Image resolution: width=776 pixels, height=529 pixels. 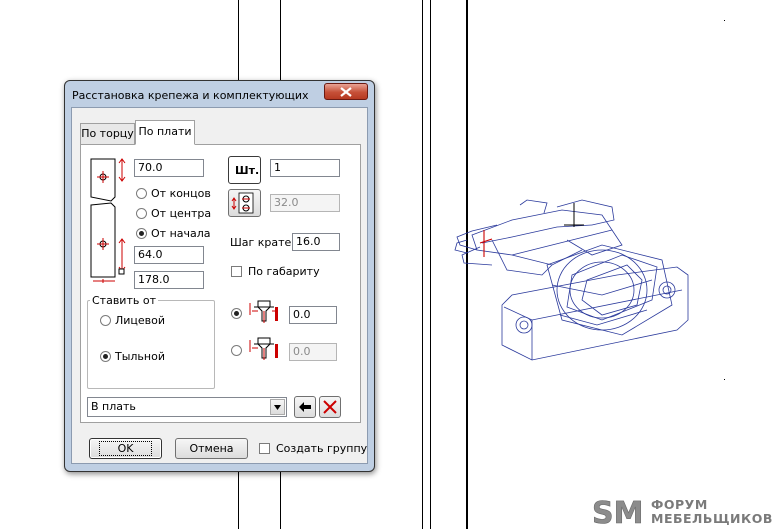 What do you see at coordinates (140, 356) in the screenshot?
I see `radio-tylnoy-label: Тыльной` at bounding box center [140, 356].